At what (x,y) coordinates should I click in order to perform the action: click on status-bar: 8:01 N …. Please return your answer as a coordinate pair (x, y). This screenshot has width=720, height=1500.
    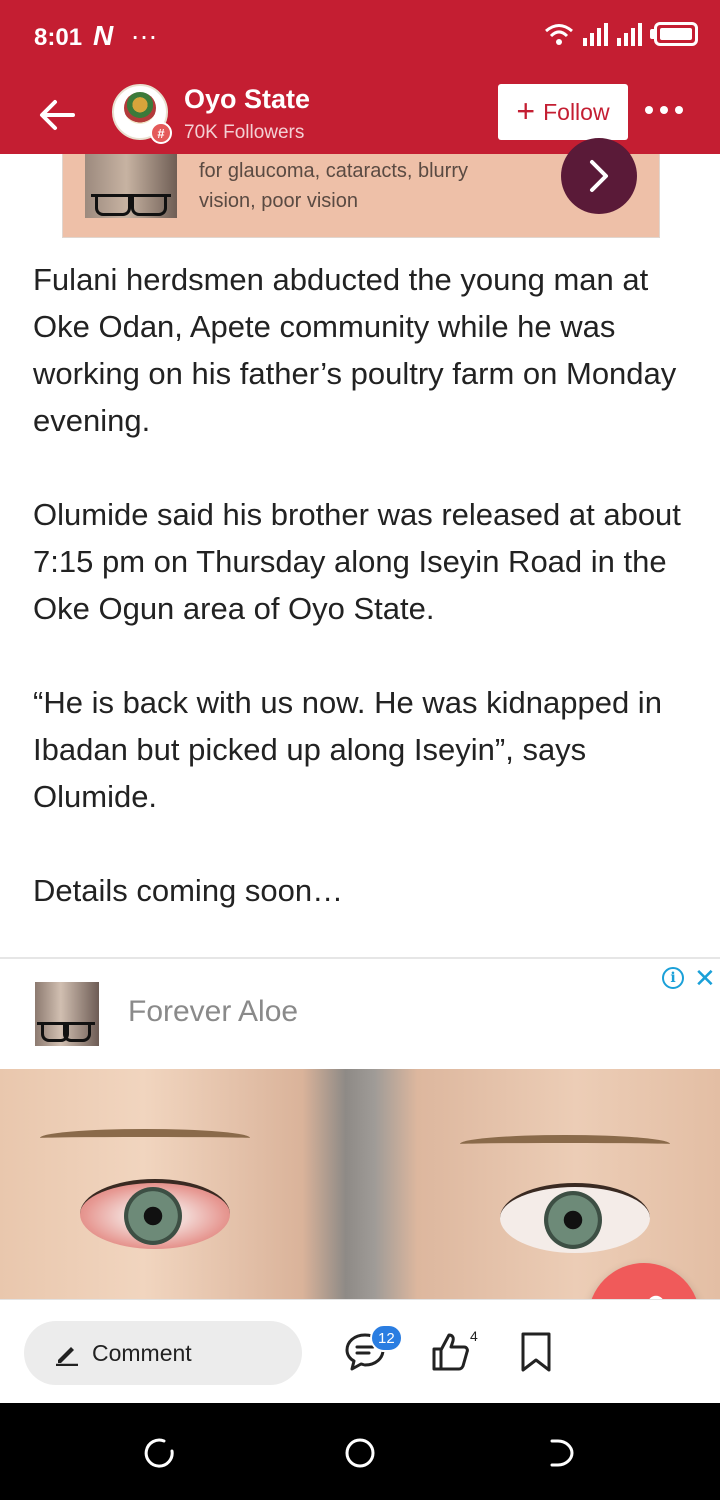
    Looking at the image, I should click on (360, 36).